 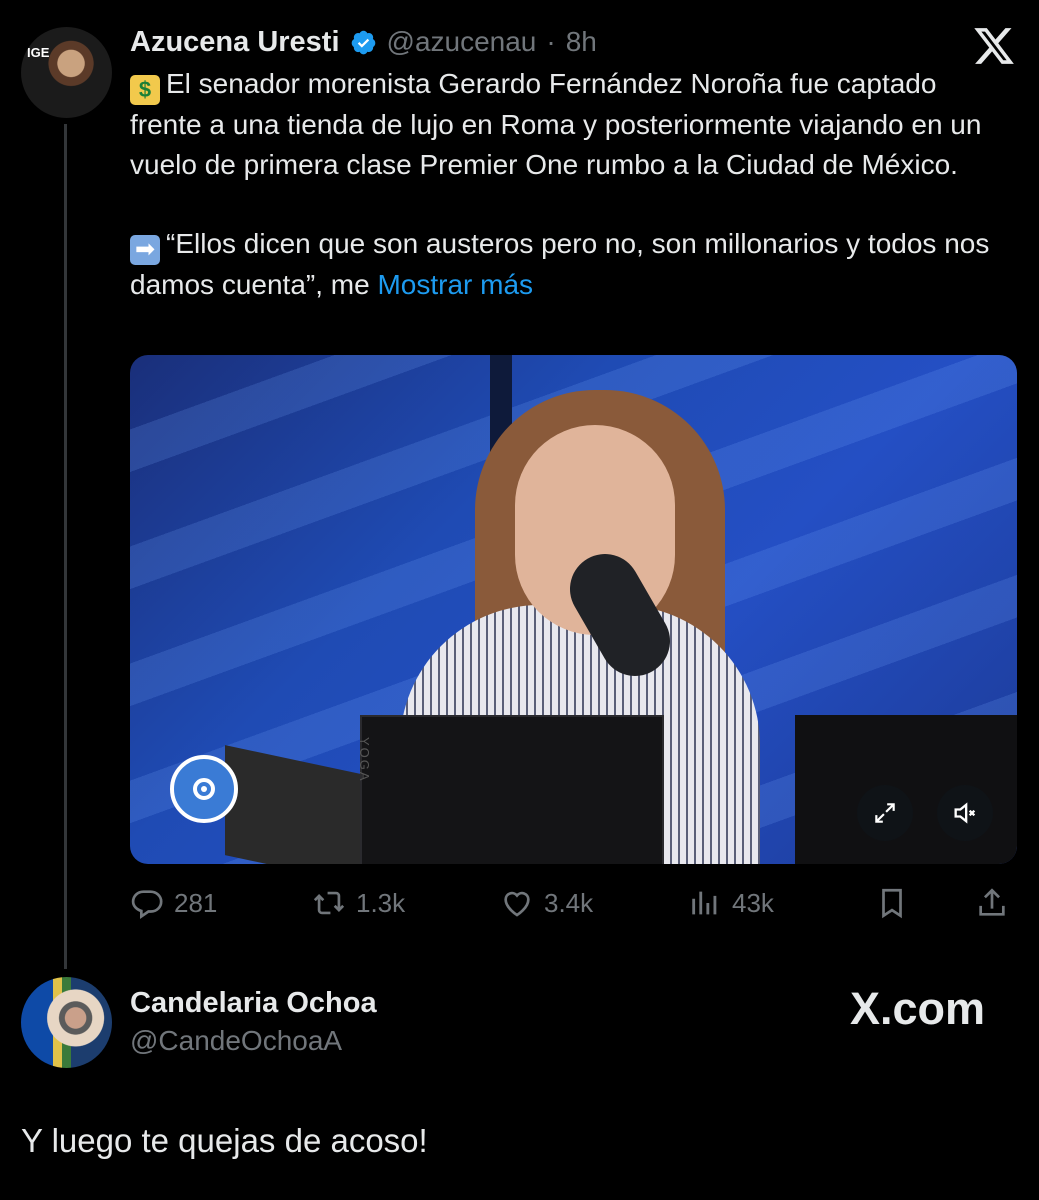 I want to click on x-com-watermark: X.com, so click(x=918, y=1008).